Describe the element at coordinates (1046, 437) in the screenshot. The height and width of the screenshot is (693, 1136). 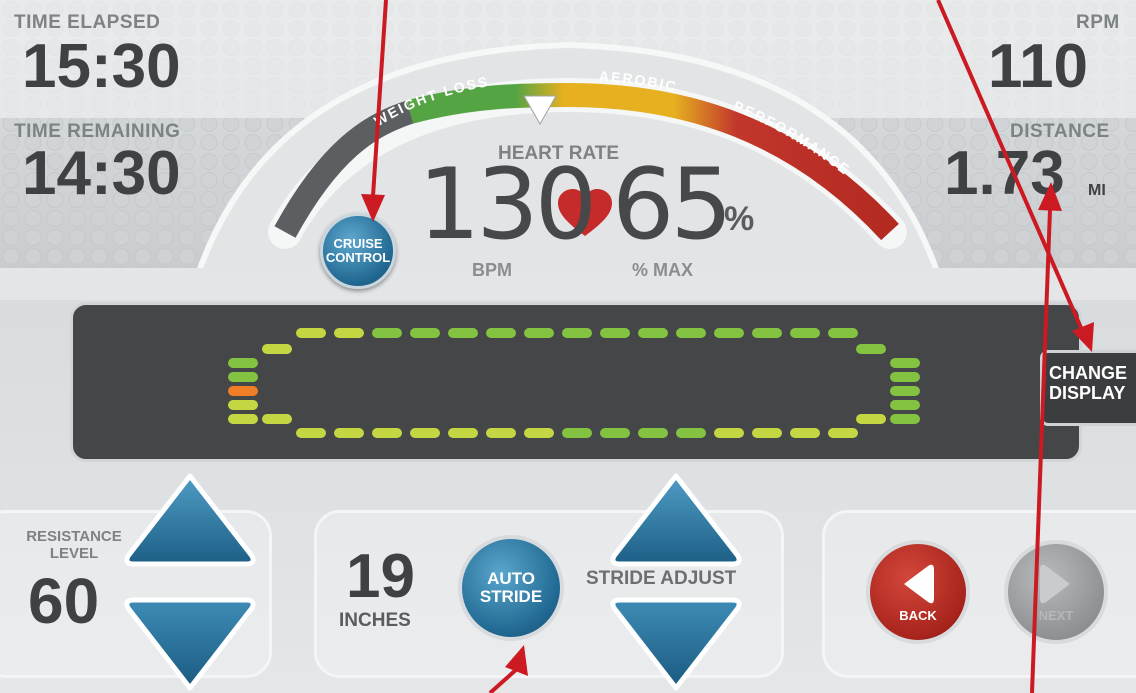
I see `annotation-arrow-distance` at that location.